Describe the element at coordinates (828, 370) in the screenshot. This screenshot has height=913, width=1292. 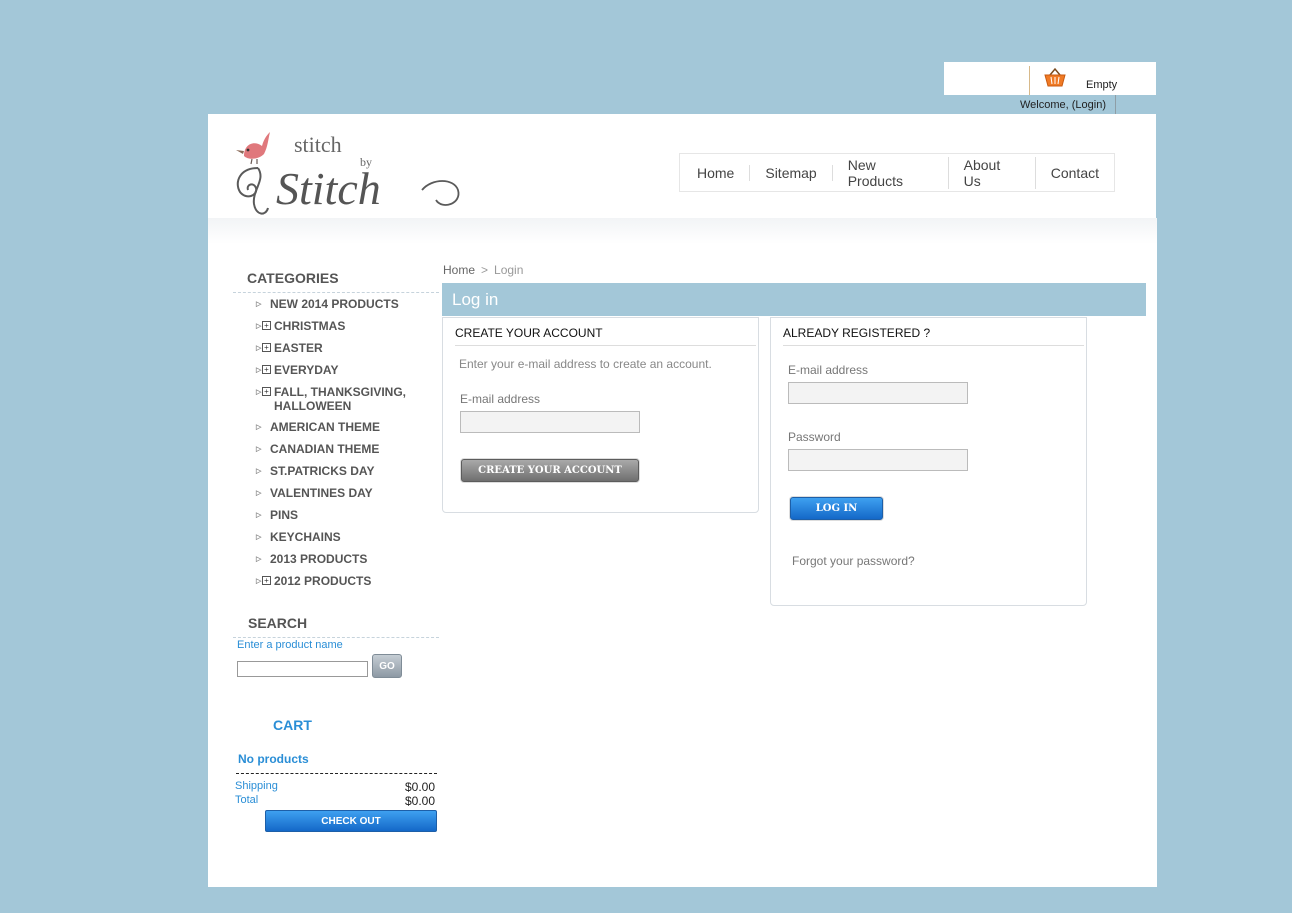
I see `login-email-label: E-mail address` at that location.